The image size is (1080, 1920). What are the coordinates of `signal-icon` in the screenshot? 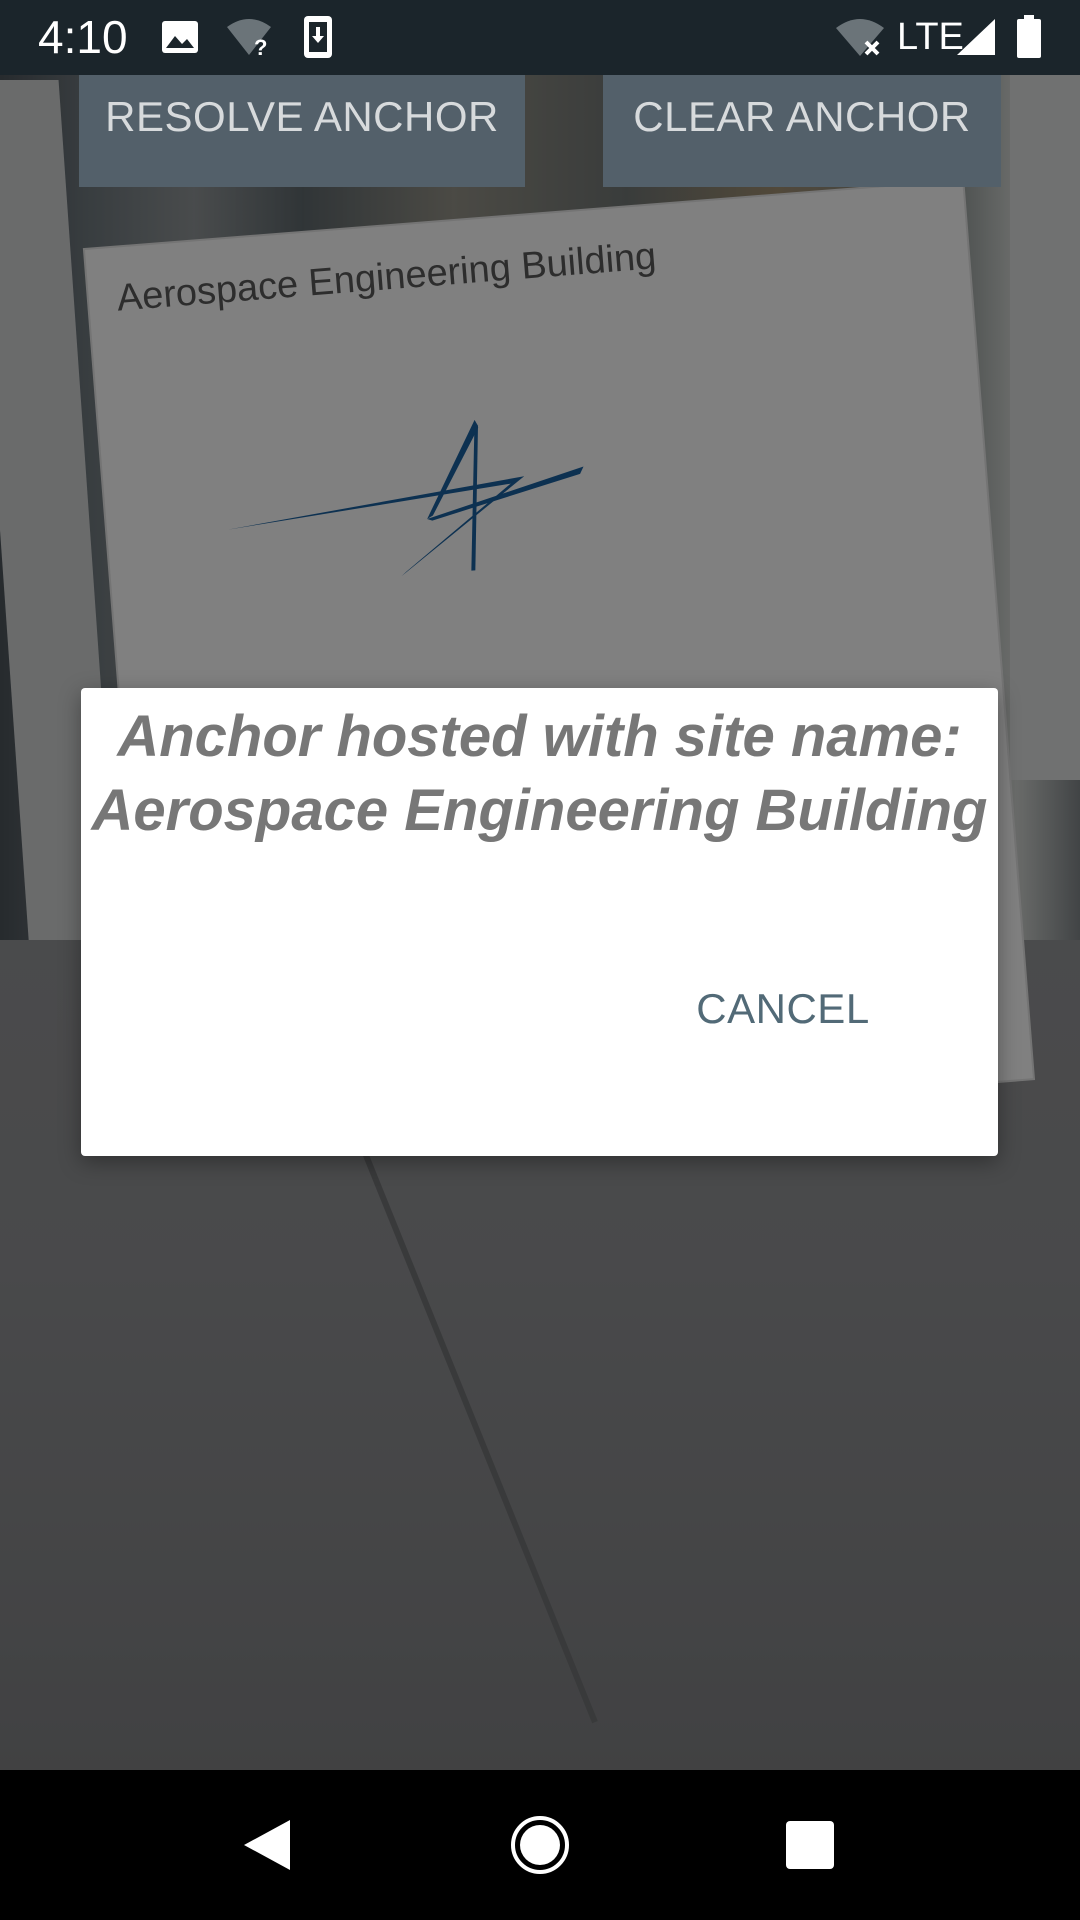 It's located at (976, 37).